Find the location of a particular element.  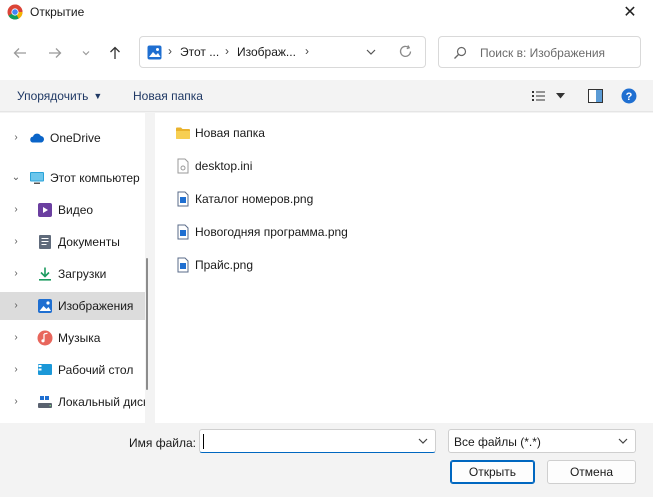

sidebar-item-label: Изображения is located at coordinates (96, 306).